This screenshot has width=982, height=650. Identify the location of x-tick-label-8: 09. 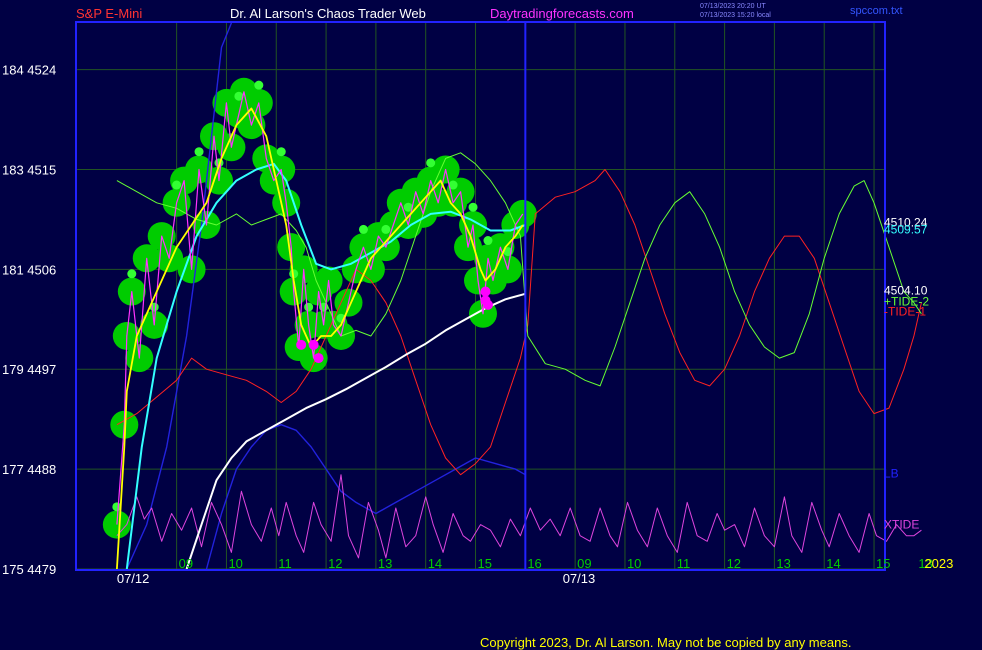
(584, 563).